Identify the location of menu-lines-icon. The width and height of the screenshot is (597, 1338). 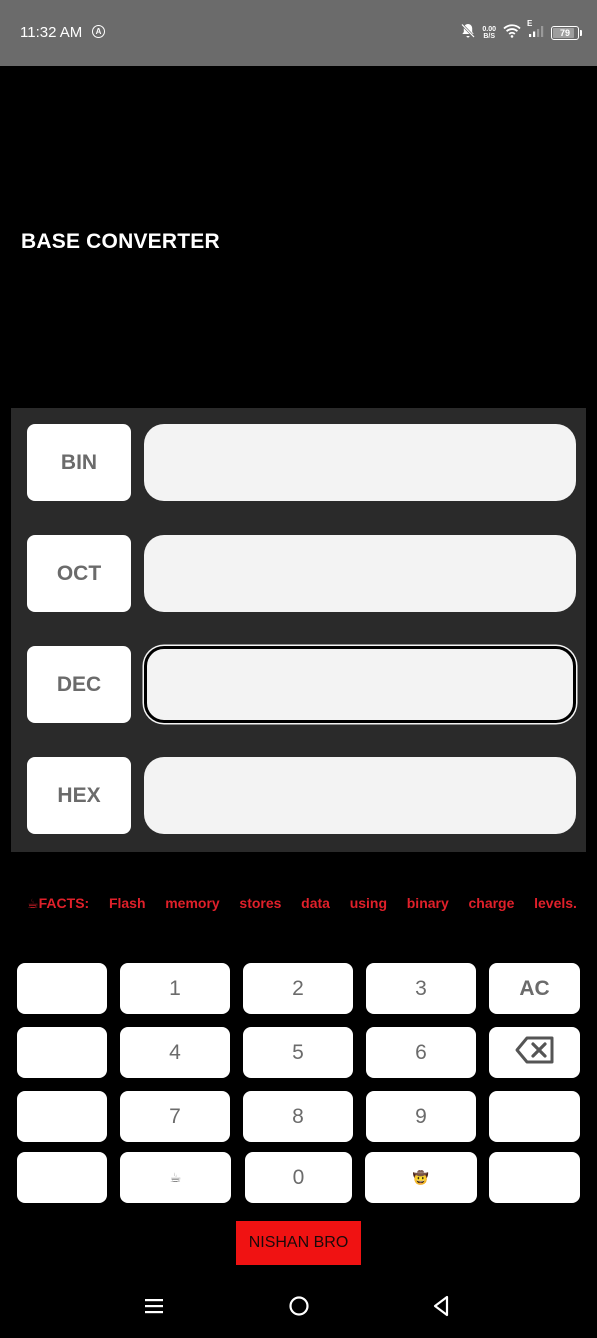
(154, 1308).